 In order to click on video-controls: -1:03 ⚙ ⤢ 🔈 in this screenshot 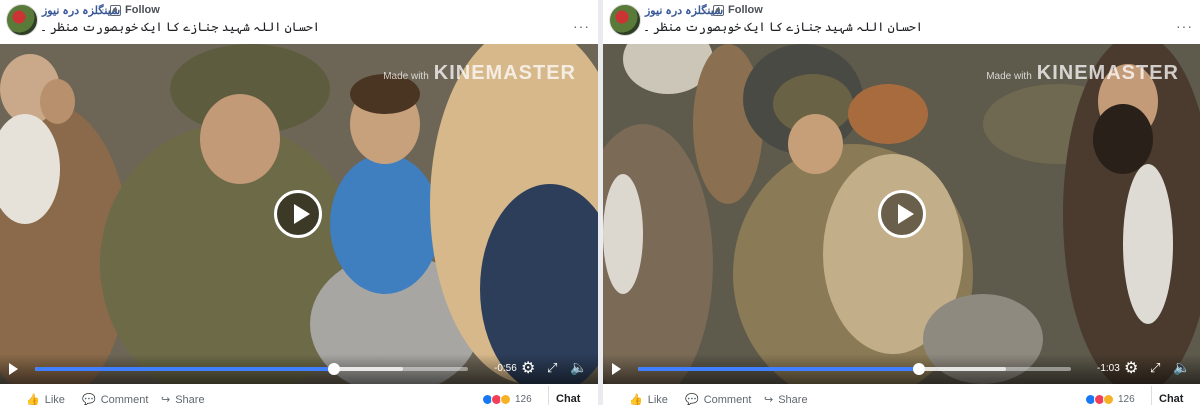, I will do `click(901, 369)`.